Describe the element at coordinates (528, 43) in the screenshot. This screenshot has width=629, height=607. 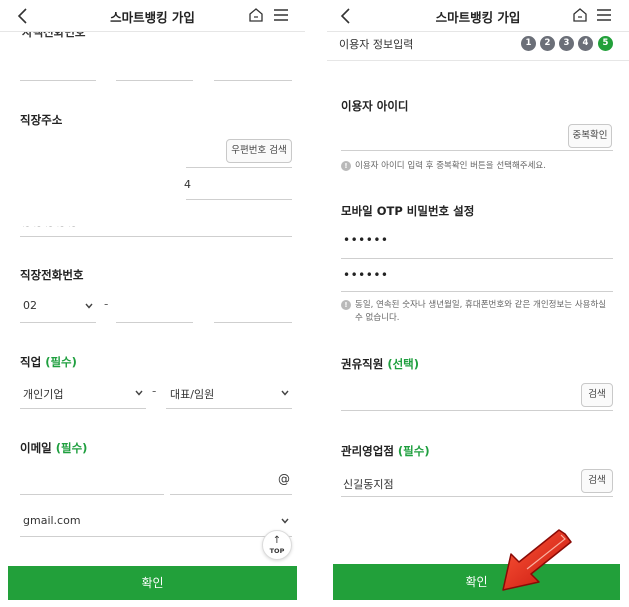
I see `step-indicator-1: 1` at that location.